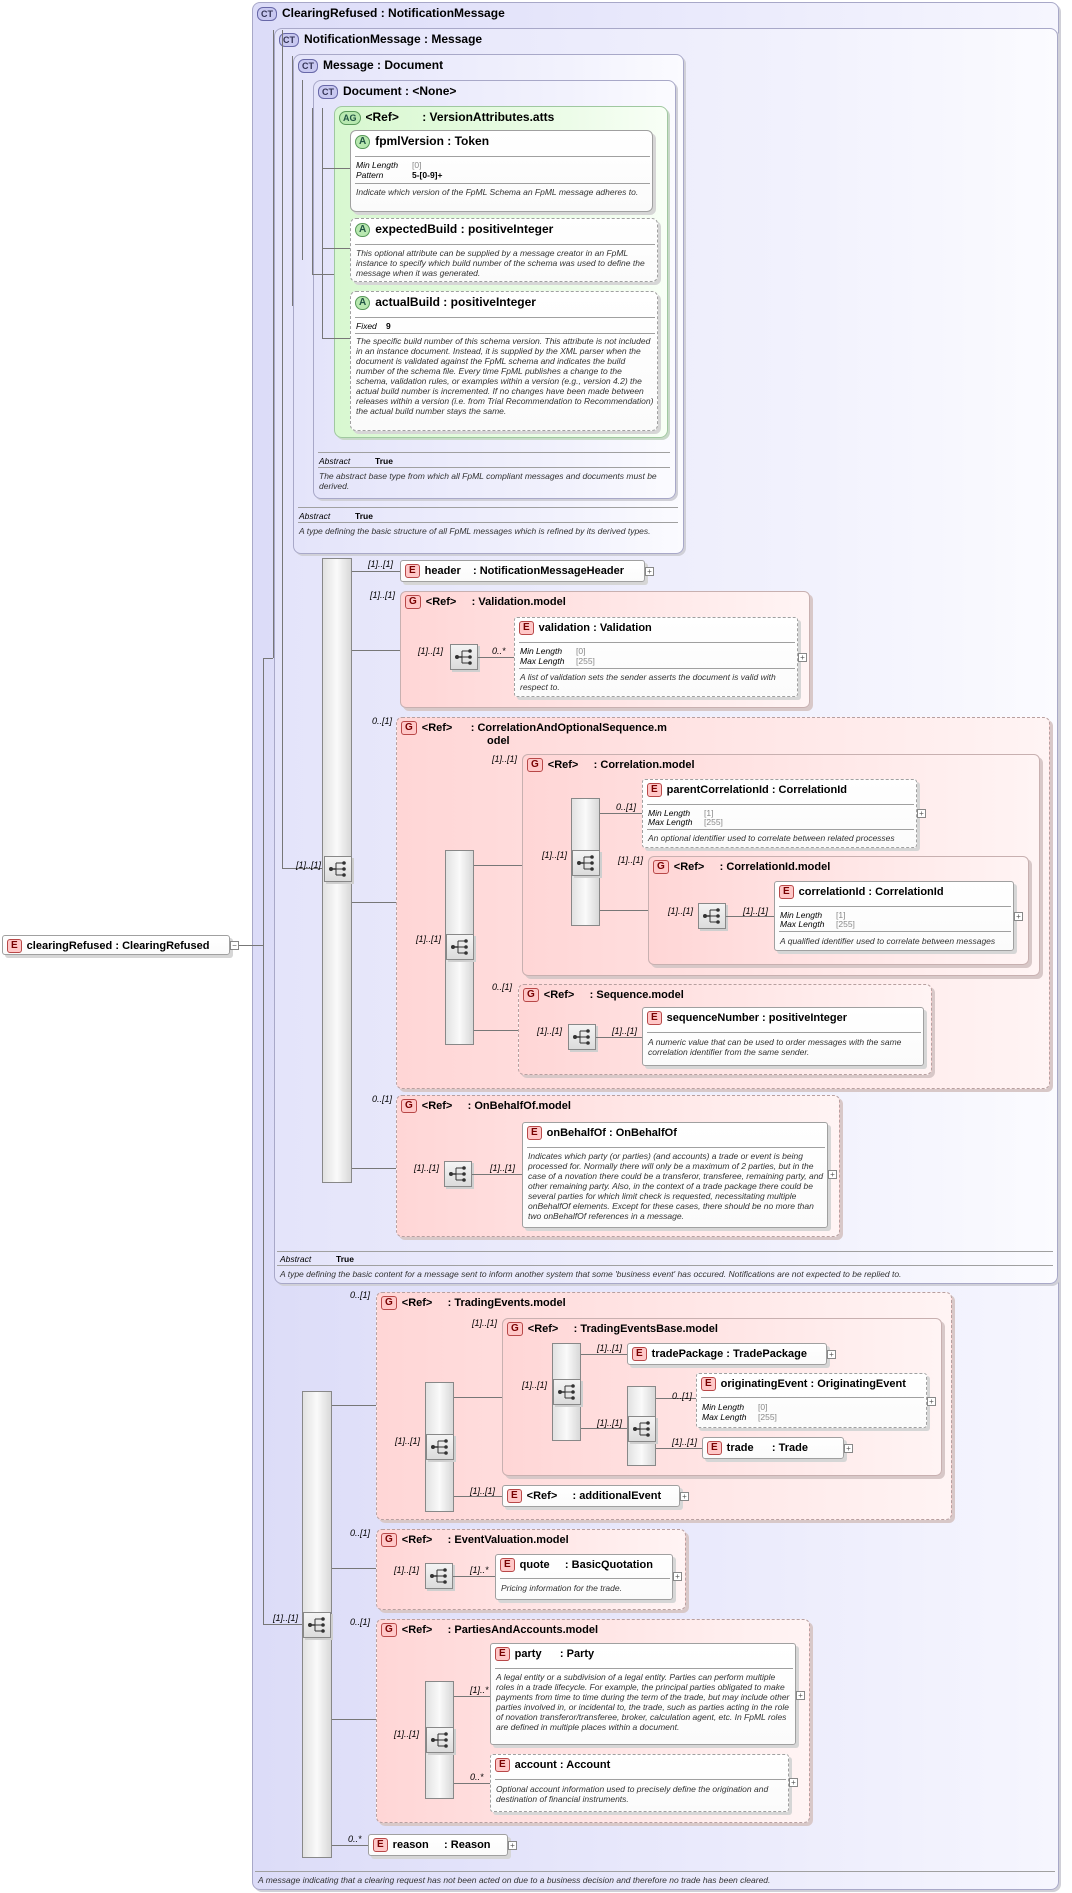  What do you see at coordinates (475, 1540) in the screenshot?
I see `group-header: G <Ref> : EventValuation.model` at bounding box center [475, 1540].